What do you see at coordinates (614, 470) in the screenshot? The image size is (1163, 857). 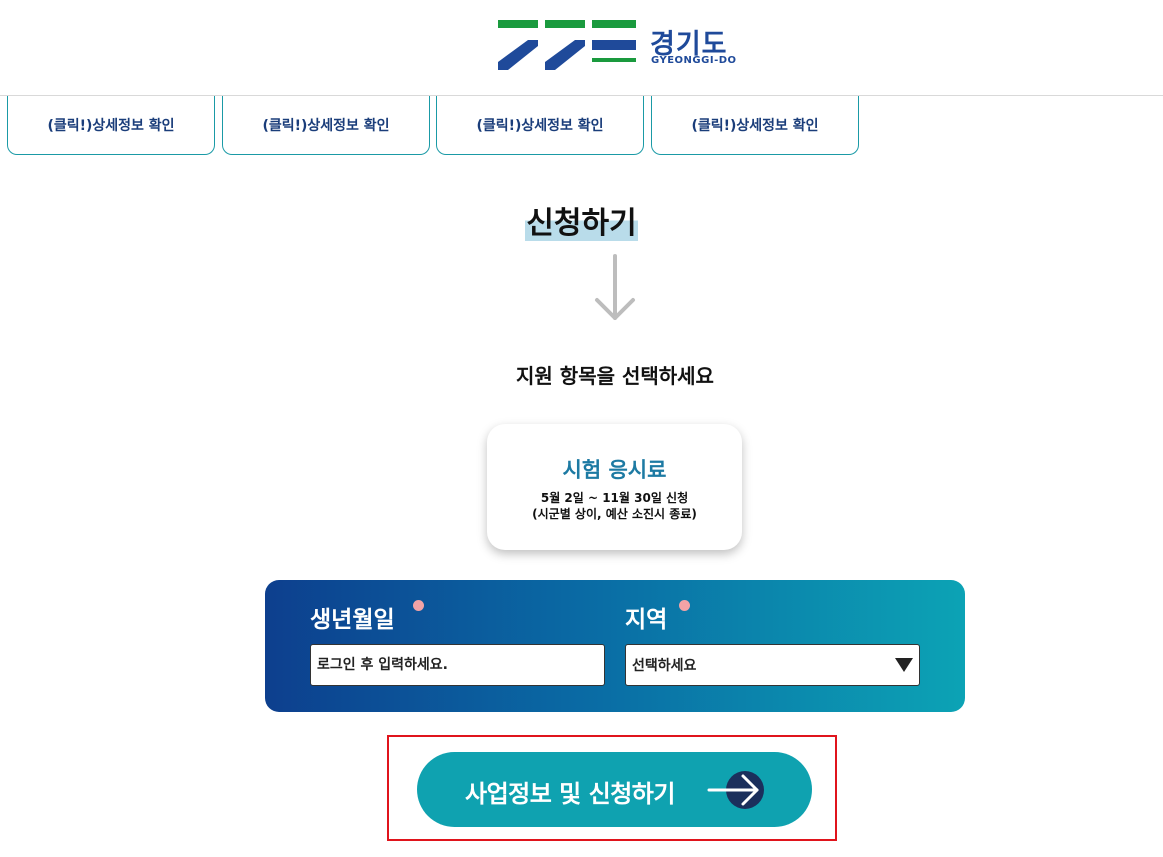 I see `support-item-title: 시험 응시료` at bounding box center [614, 470].